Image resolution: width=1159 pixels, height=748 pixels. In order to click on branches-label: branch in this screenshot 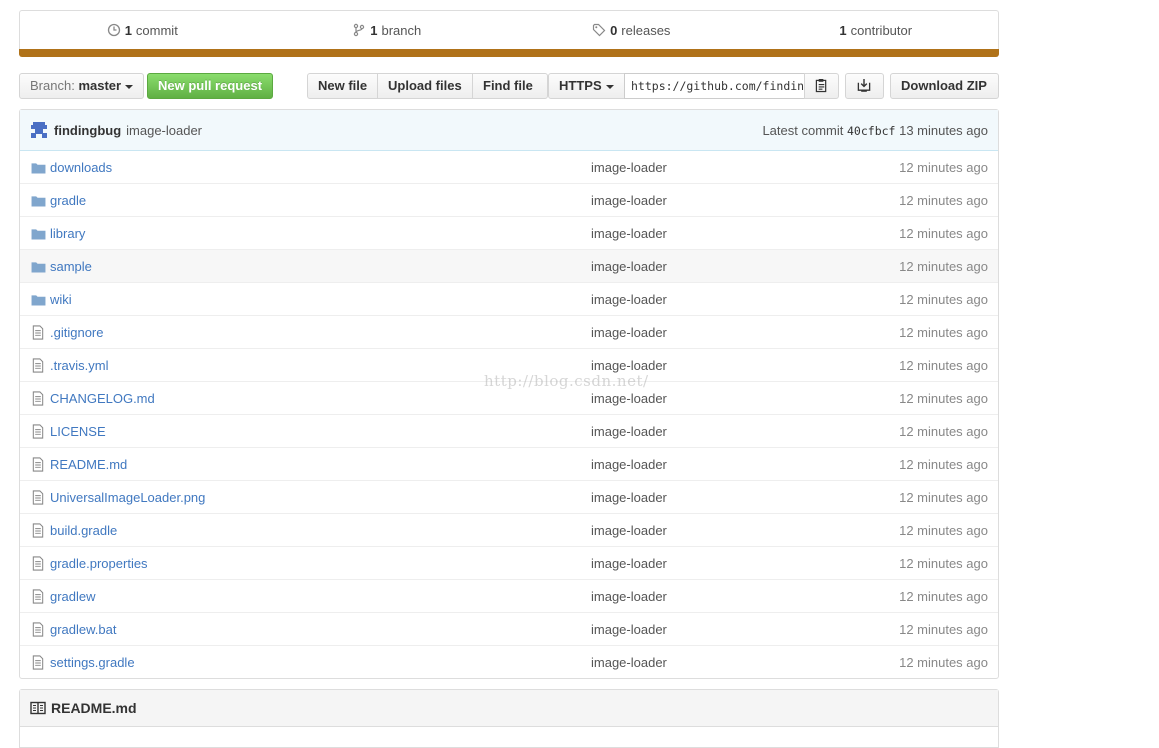, I will do `click(401, 30)`.